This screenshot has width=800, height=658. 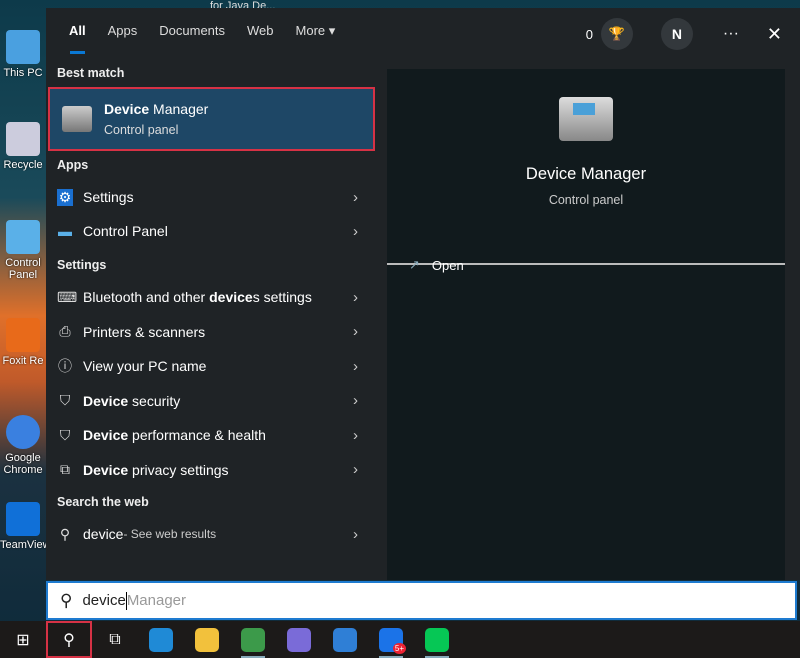 I want to click on control-panel-icon: ▬, so click(x=65, y=231).